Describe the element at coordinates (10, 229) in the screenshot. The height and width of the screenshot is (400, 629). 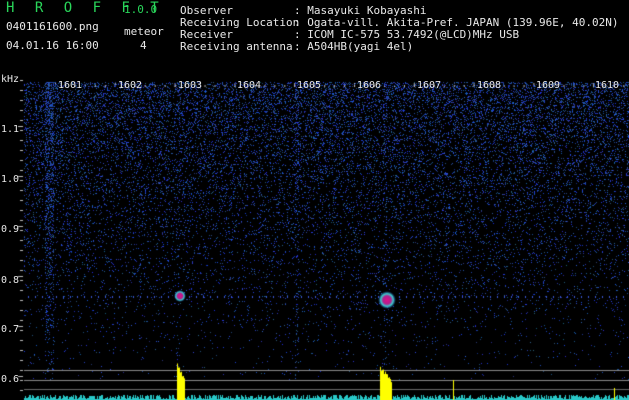
I see `y-tick-0.9: 0.9` at that location.